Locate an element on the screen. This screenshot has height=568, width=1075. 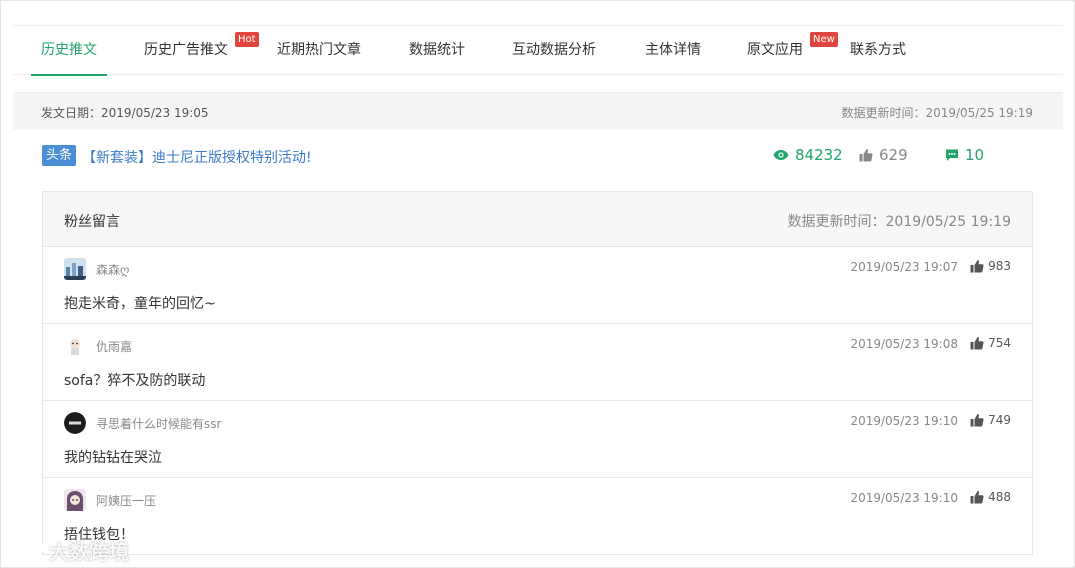
like-count: 629 is located at coordinates (883, 155).